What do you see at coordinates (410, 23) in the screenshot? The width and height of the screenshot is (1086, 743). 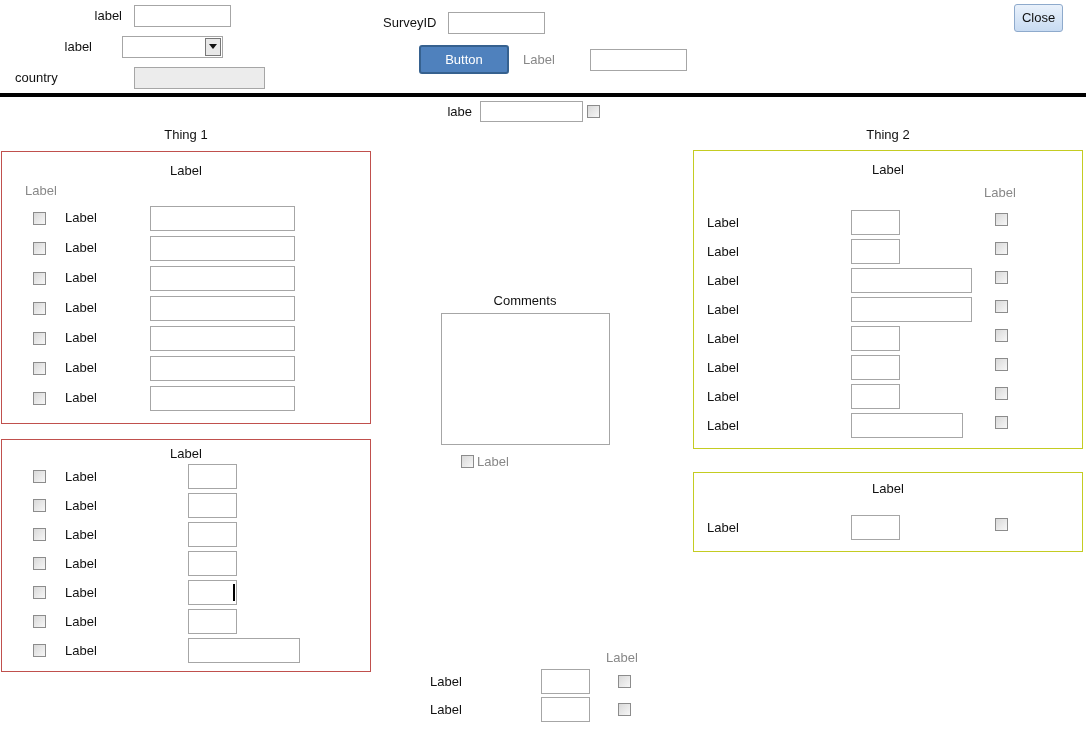 I see `field-label: SurveyID` at bounding box center [410, 23].